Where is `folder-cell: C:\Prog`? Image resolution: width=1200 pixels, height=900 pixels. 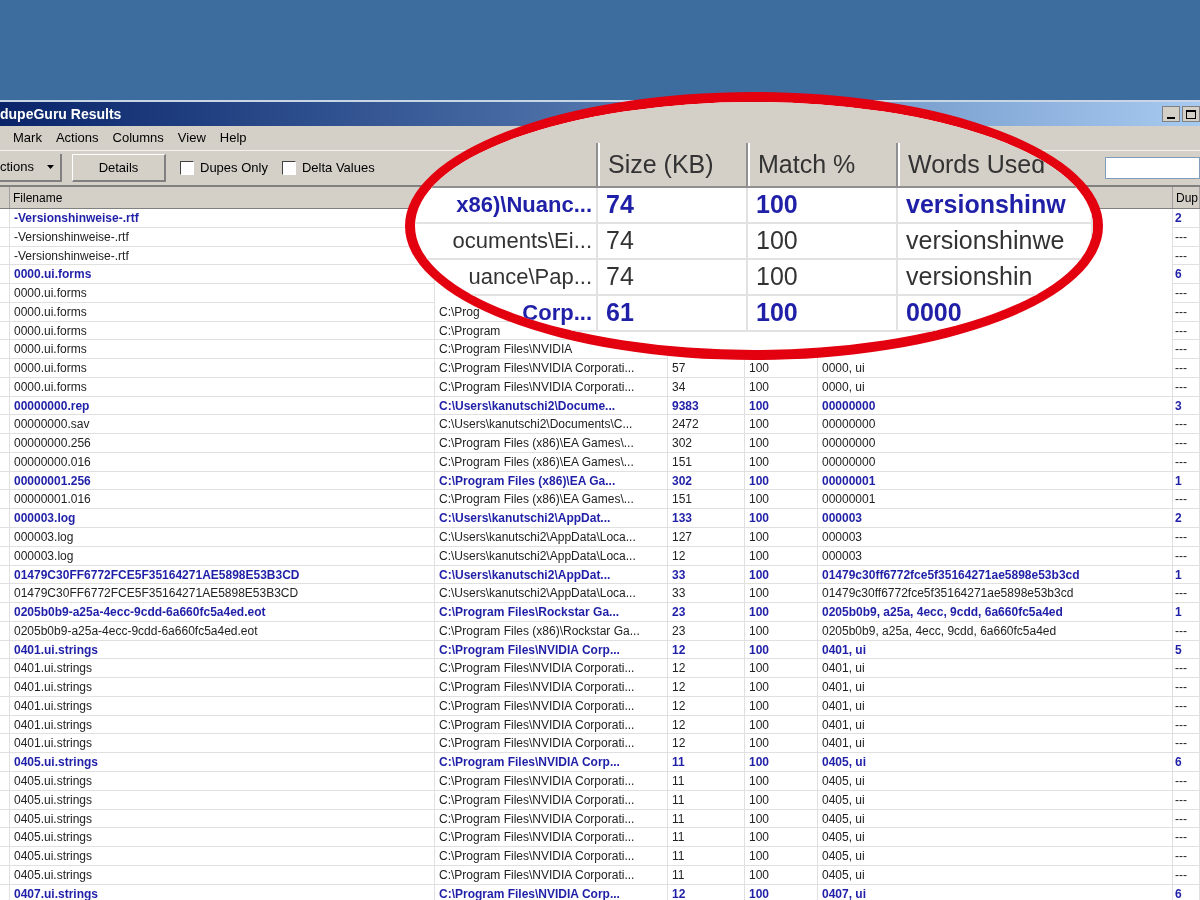 folder-cell: C:\Prog is located at coordinates (459, 311).